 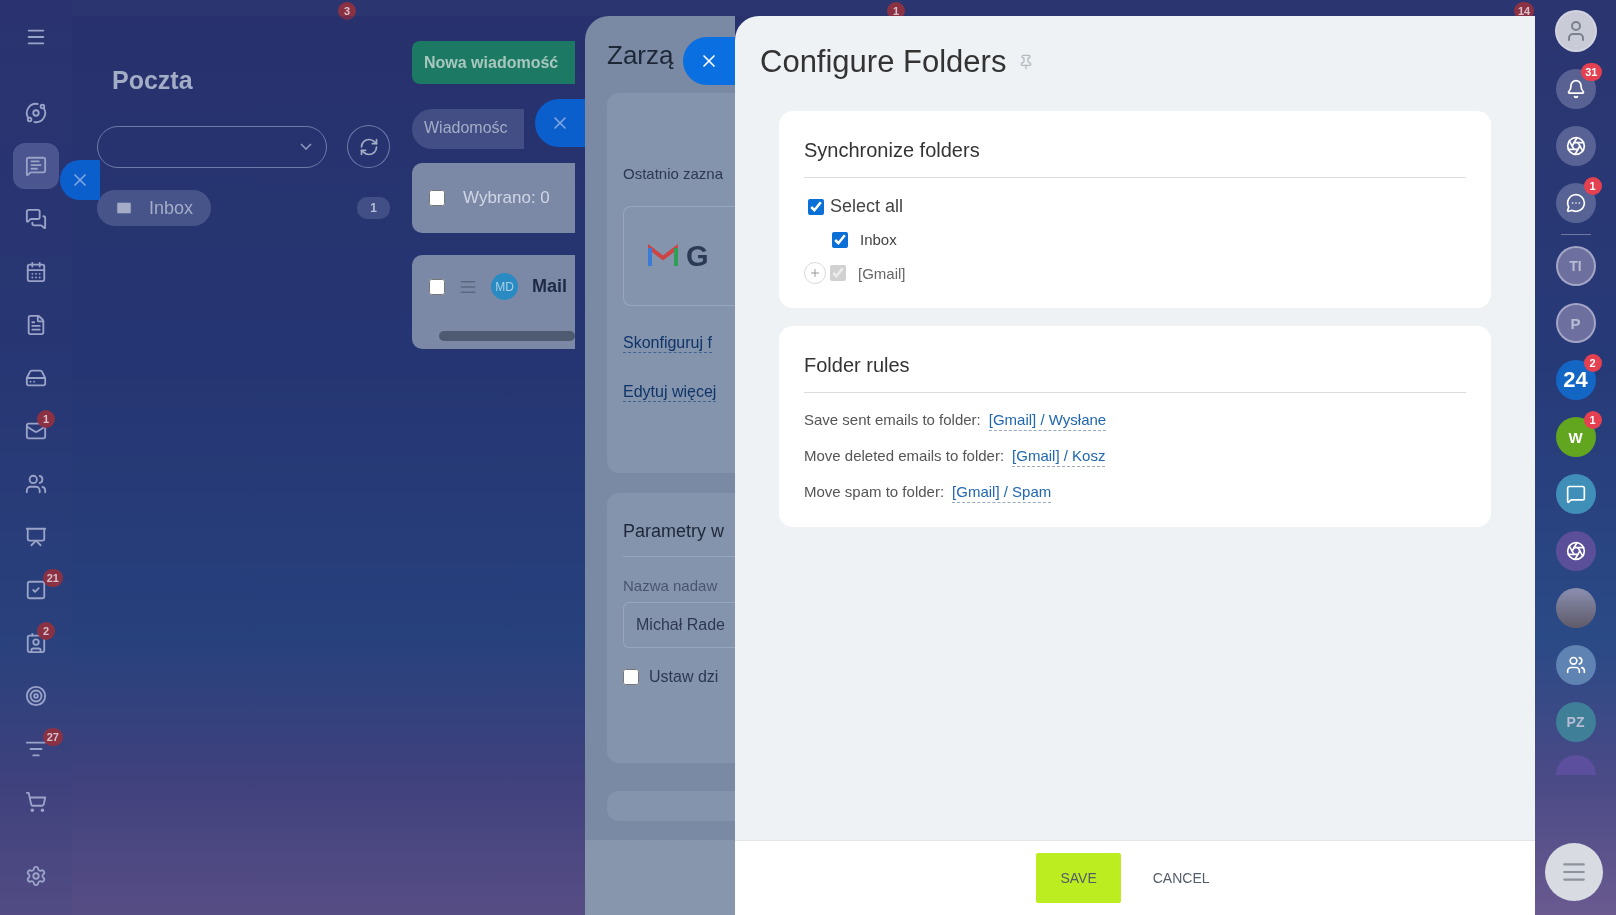 What do you see at coordinates (506, 198) in the screenshot?
I see `selection-count: Wybrano: 0` at bounding box center [506, 198].